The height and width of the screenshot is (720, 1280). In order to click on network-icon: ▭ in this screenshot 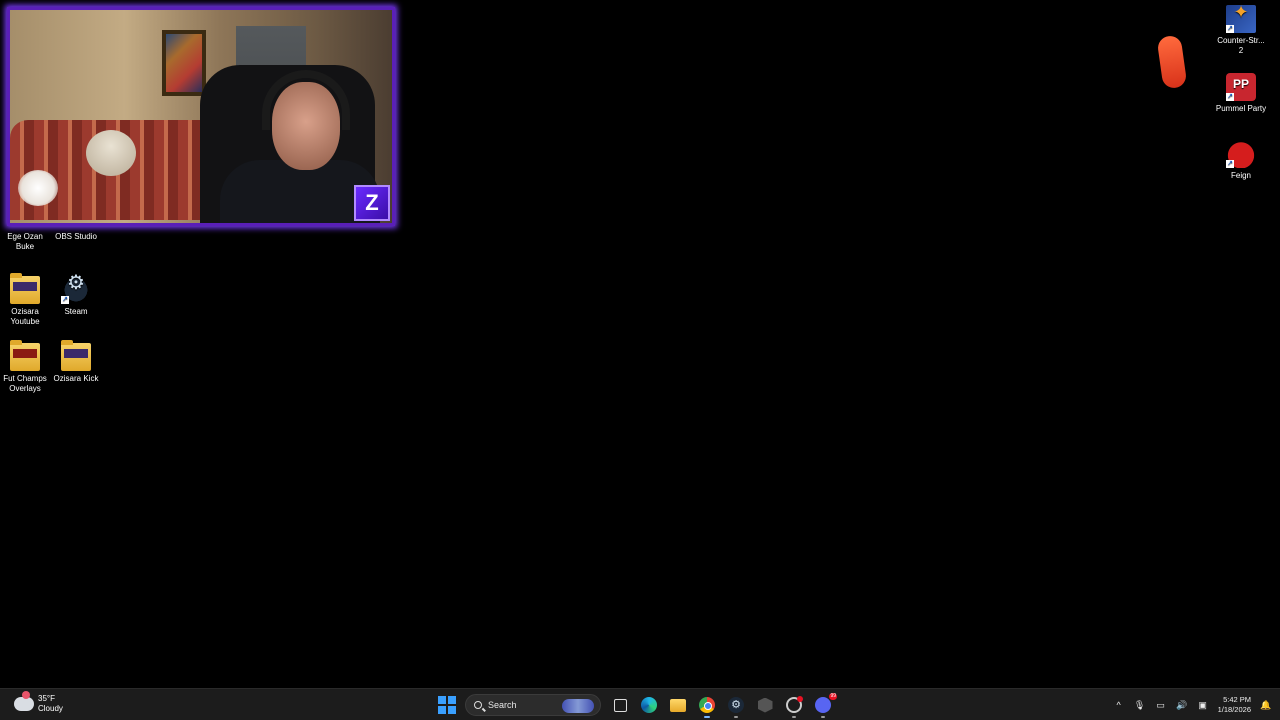, I will do `click(1161, 705)`.